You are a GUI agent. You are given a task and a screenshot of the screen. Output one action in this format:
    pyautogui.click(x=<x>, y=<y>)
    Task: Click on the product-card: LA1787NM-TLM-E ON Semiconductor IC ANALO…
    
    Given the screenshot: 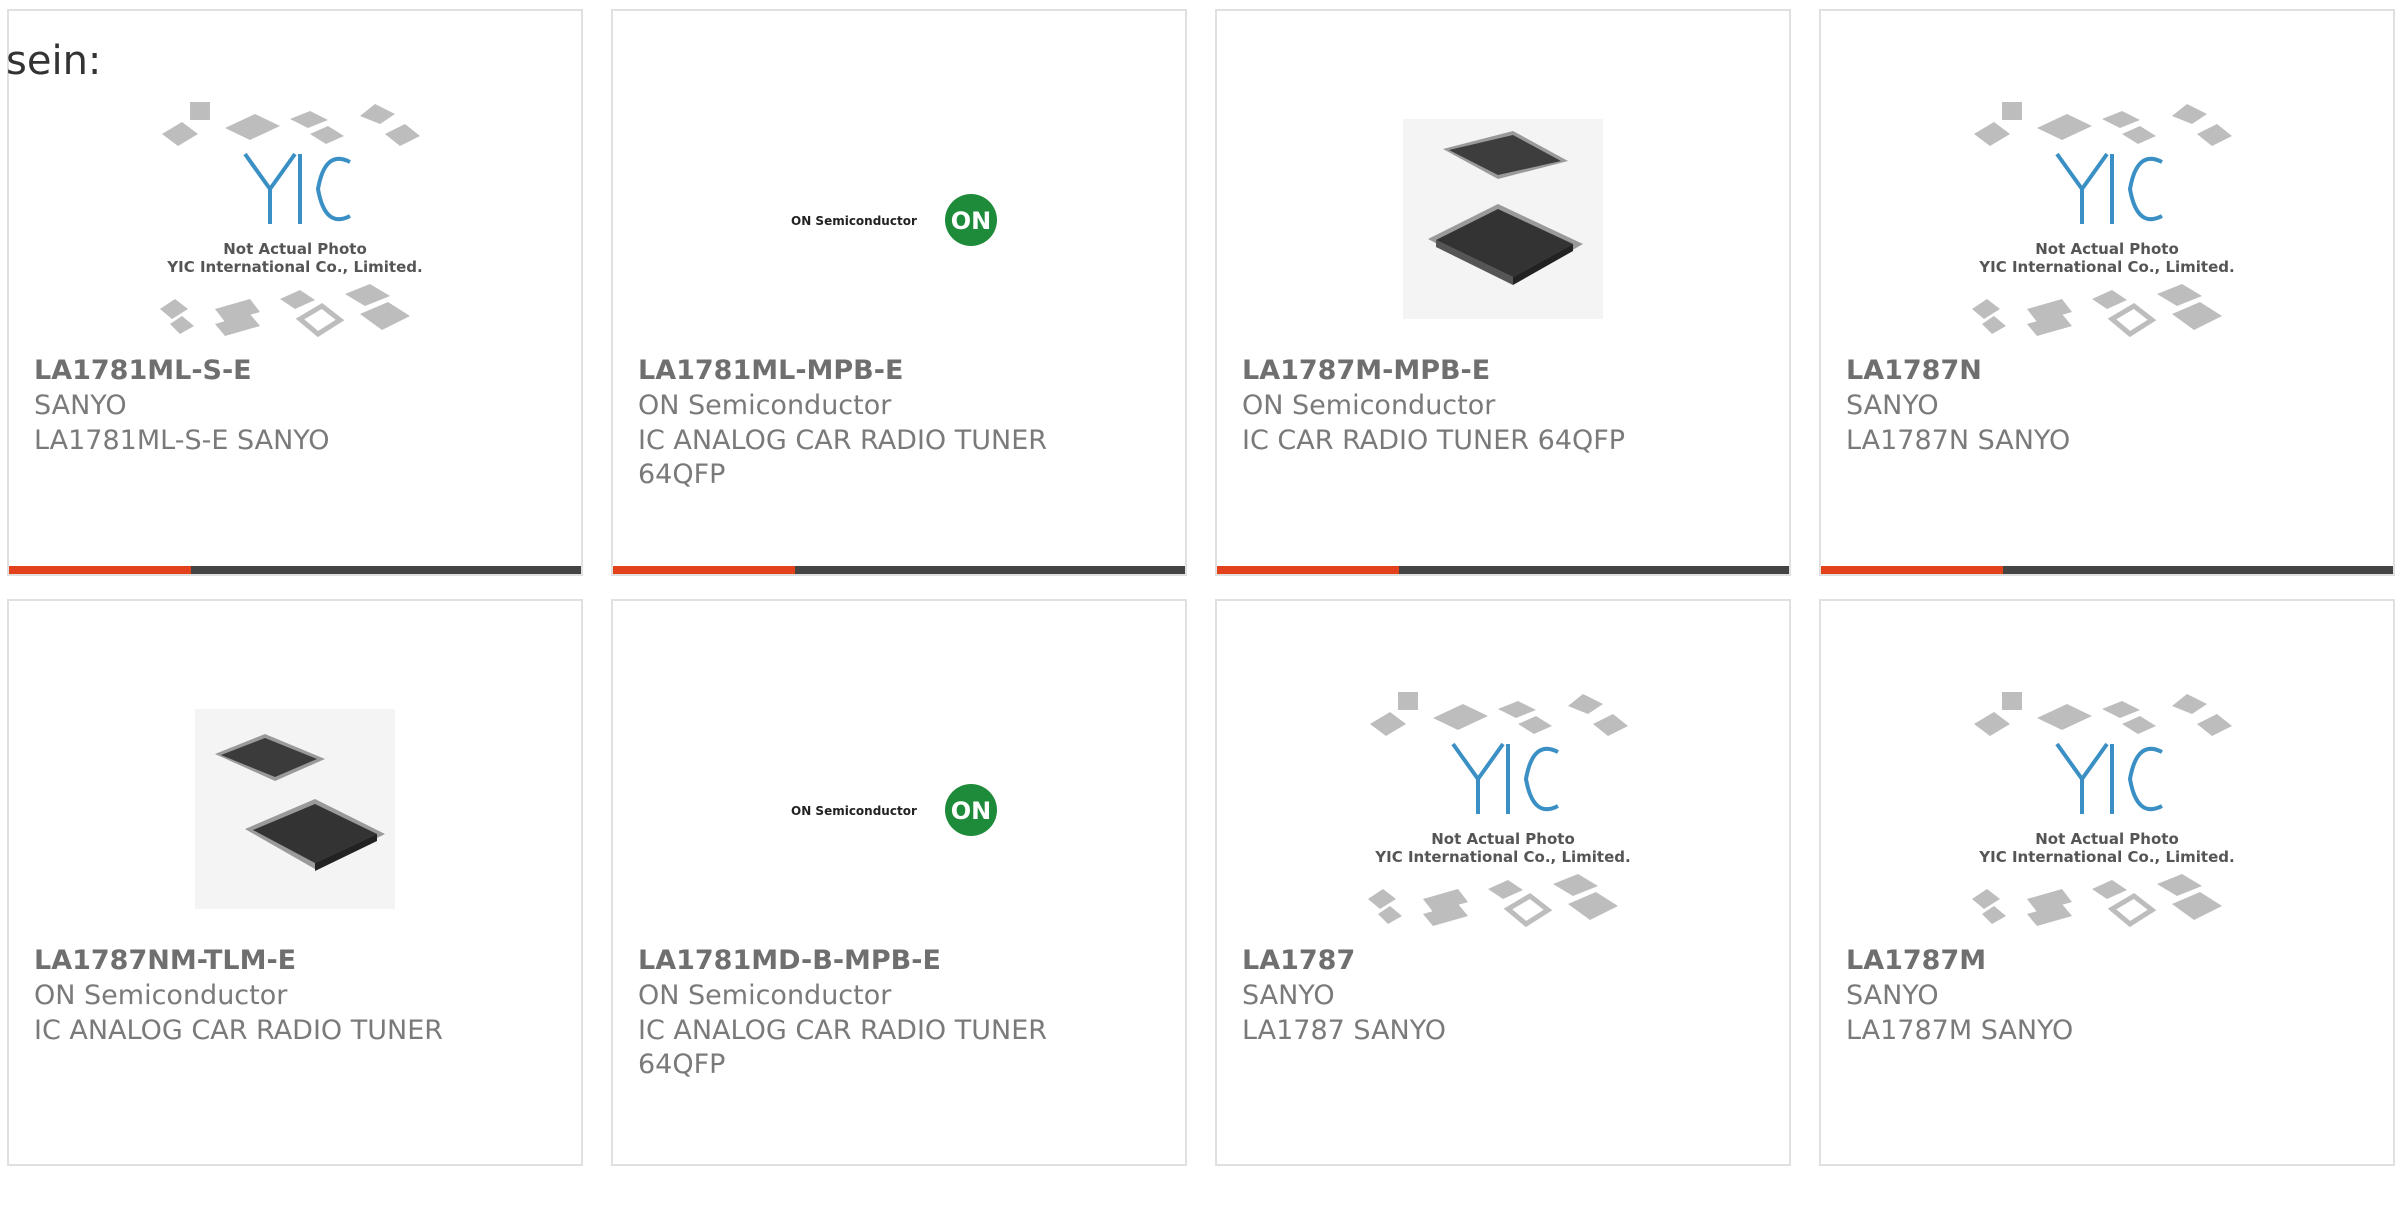 What is the action you would take?
    pyautogui.click(x=295, y=882)
    